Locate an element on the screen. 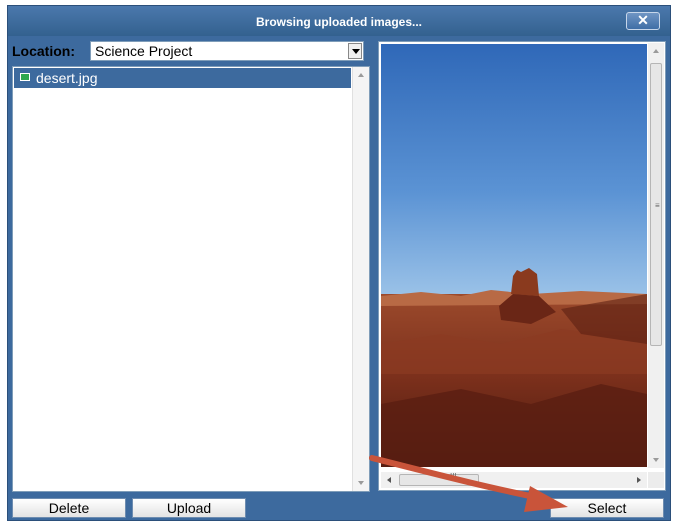 The image size is (680, 524). preview-horizontal-scrollbar: III is located at coordinates (514, 480).